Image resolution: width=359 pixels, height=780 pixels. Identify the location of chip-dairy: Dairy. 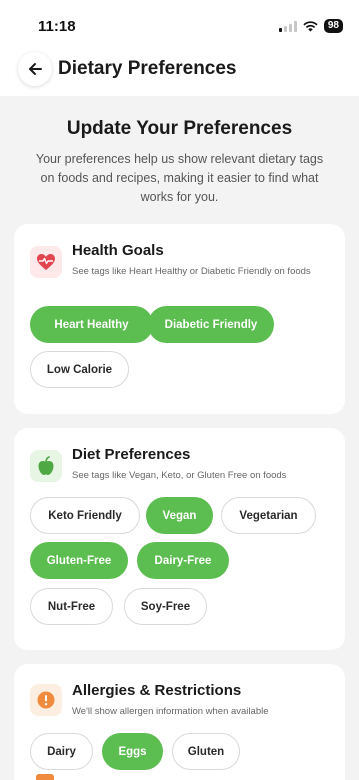
(61, 751).